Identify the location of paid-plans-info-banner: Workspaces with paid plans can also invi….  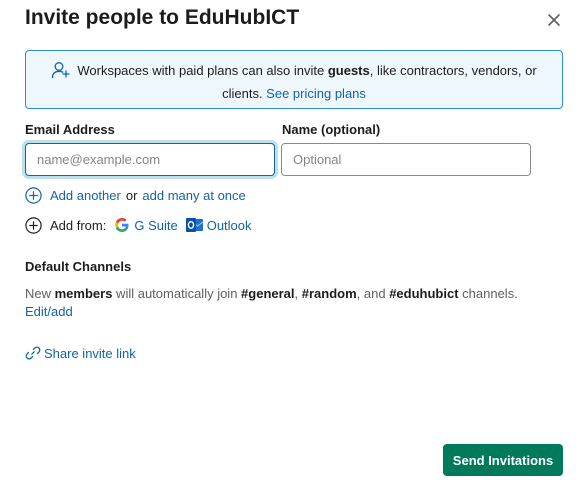
(294, 79).